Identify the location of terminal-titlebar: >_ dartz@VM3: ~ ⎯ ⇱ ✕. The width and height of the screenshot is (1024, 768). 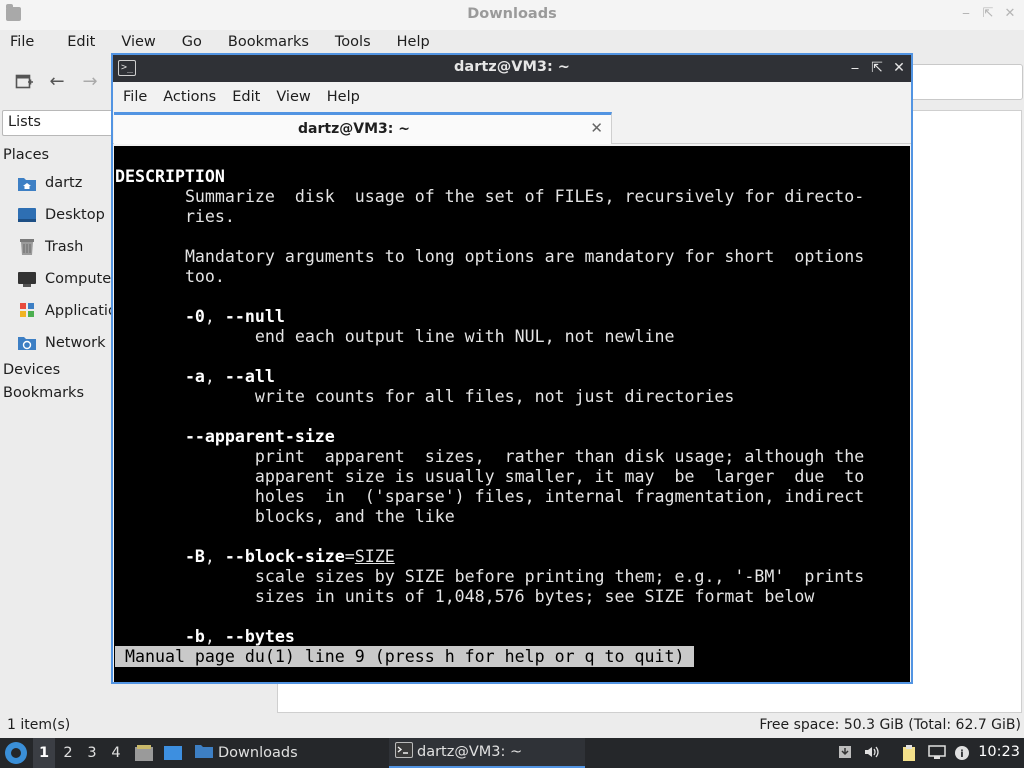
(512, 68).